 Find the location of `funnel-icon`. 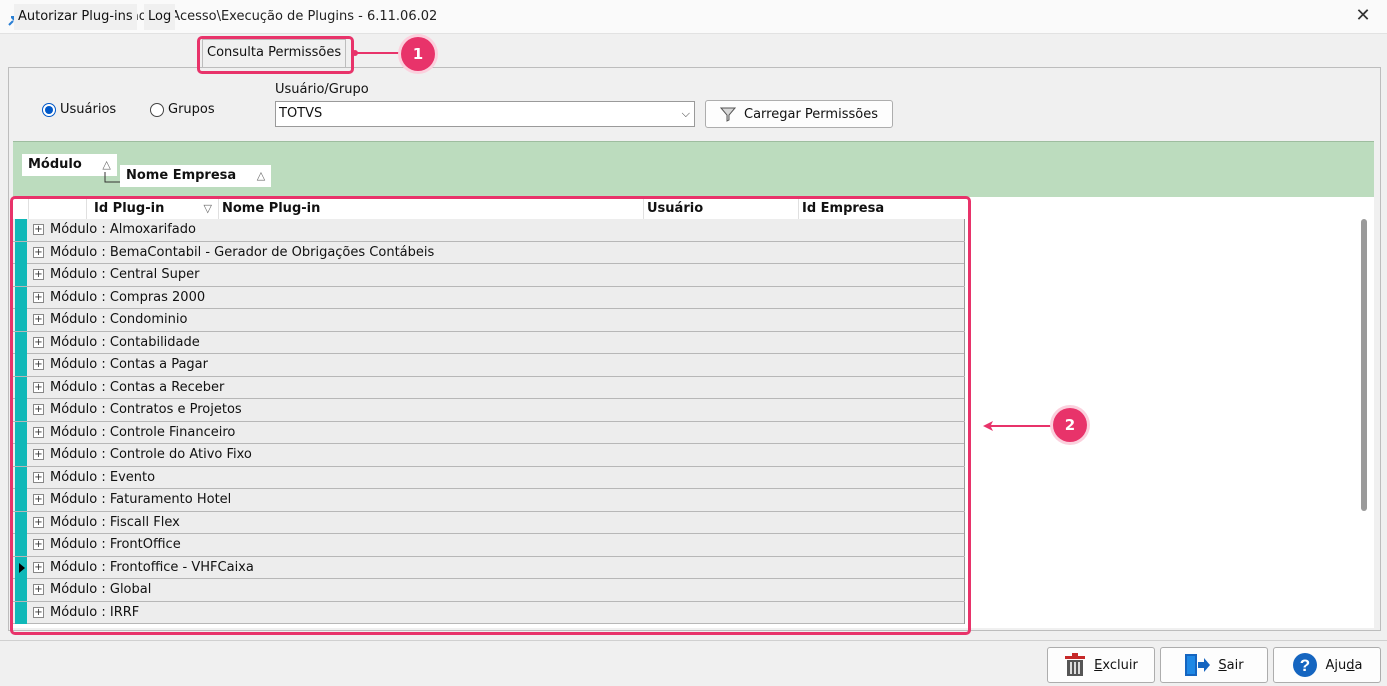

funnel-icon is located at coordinates (728, 114).